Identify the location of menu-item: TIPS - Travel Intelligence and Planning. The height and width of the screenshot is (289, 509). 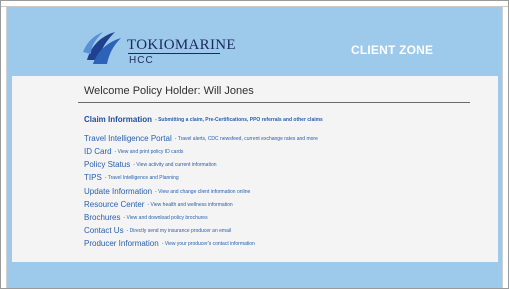
(131, 174).